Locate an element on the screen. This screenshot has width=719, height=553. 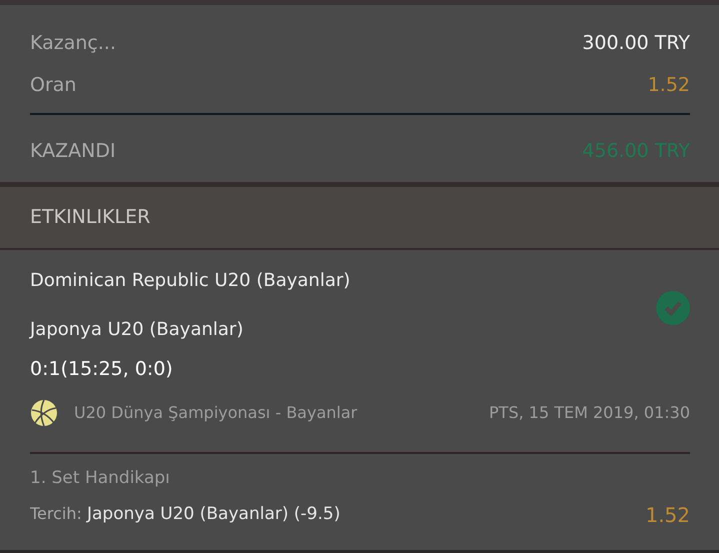
league-name: U20 Dünya Şampiyonası - Bayanlar is located at coordinates (216, 413).